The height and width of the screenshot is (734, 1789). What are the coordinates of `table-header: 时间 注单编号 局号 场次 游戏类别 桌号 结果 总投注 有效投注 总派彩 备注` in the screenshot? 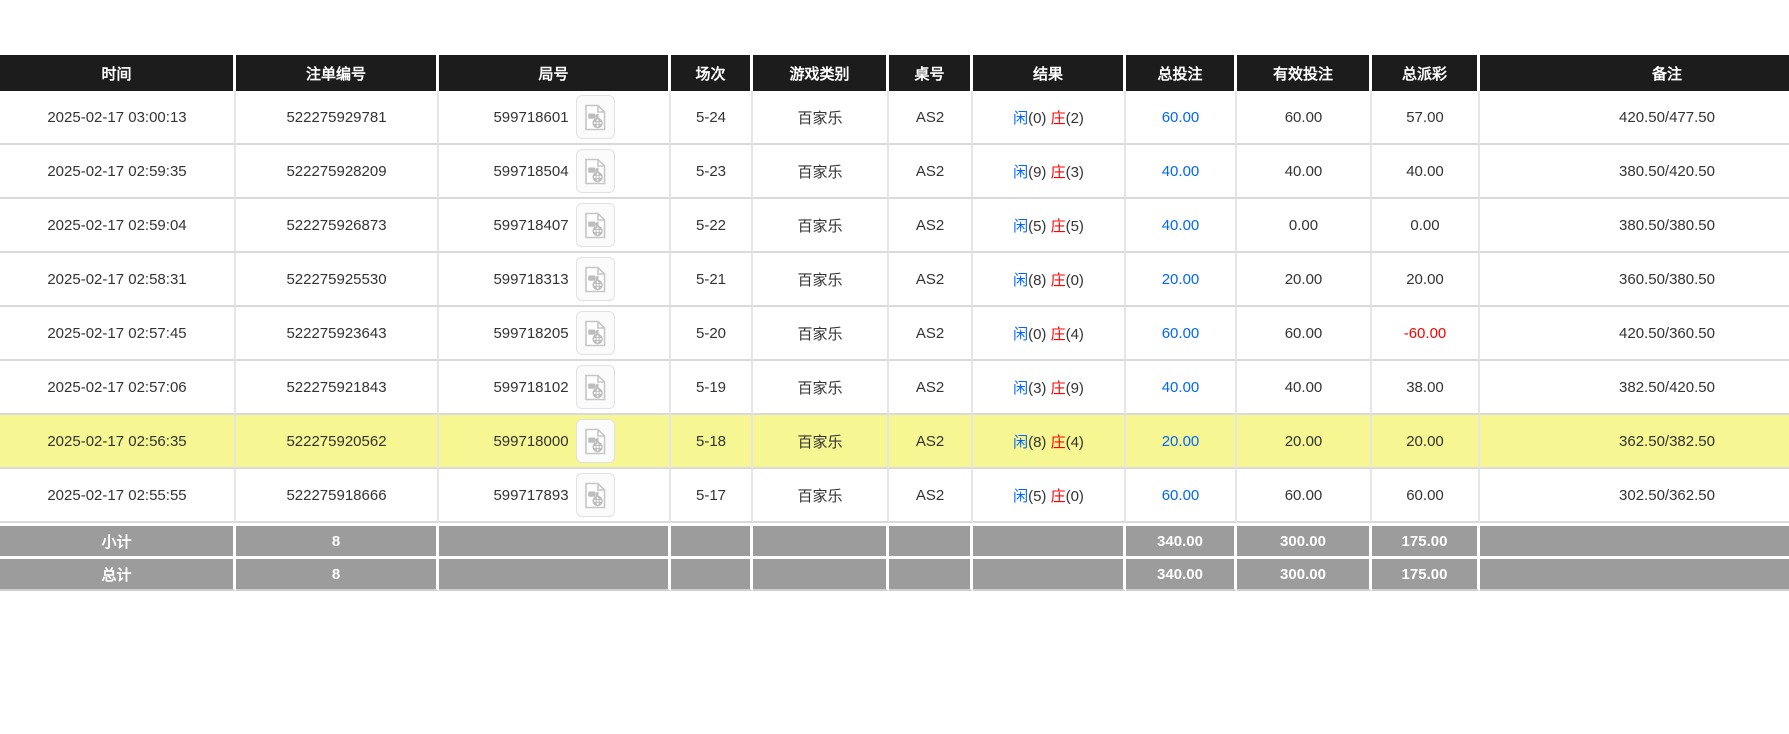 It's located at (894, 73).